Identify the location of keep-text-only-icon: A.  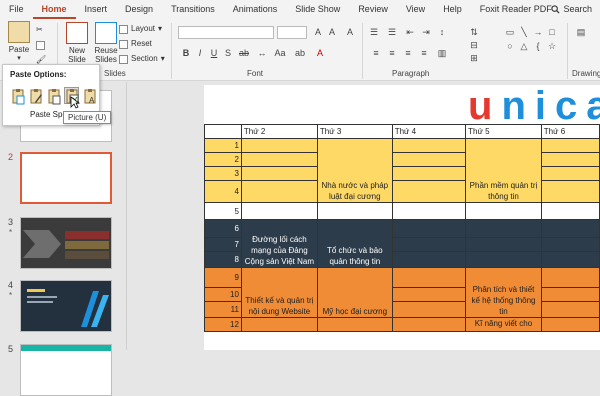
(89, 96).